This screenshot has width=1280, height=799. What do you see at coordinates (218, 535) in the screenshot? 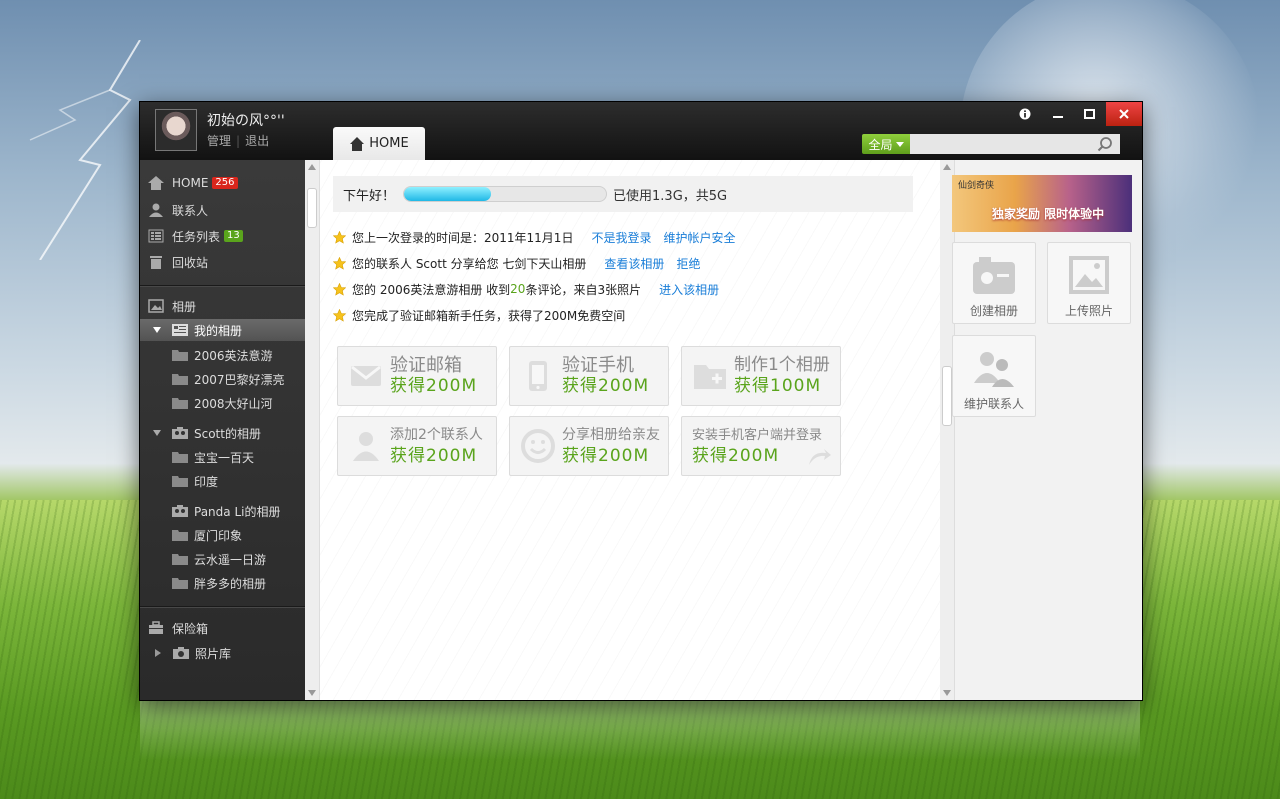
I see `album-label: 厦门印象` at bounding box center [218, 535].